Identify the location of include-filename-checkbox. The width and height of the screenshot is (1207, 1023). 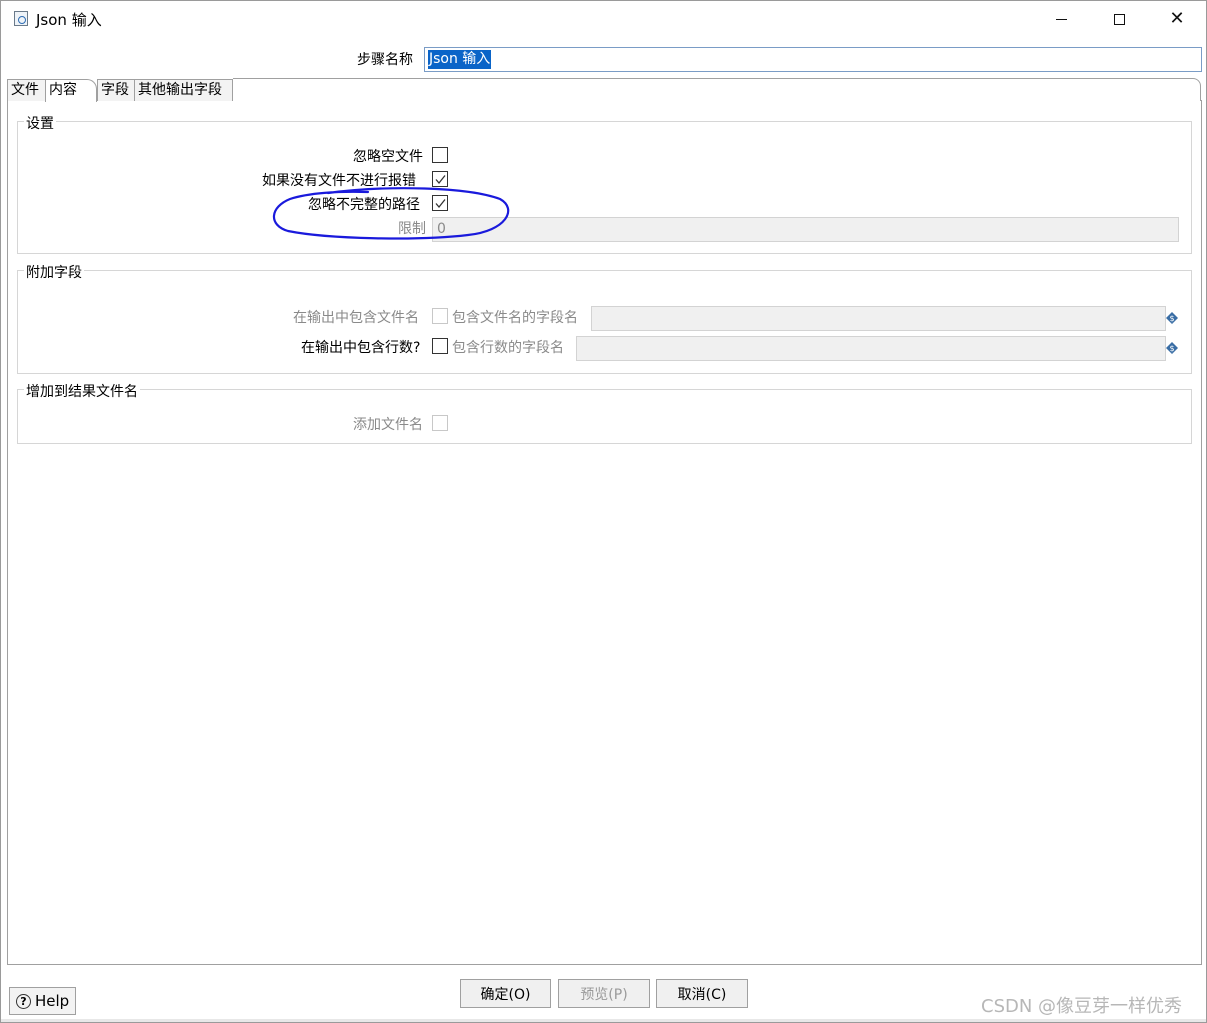
(440, 316).